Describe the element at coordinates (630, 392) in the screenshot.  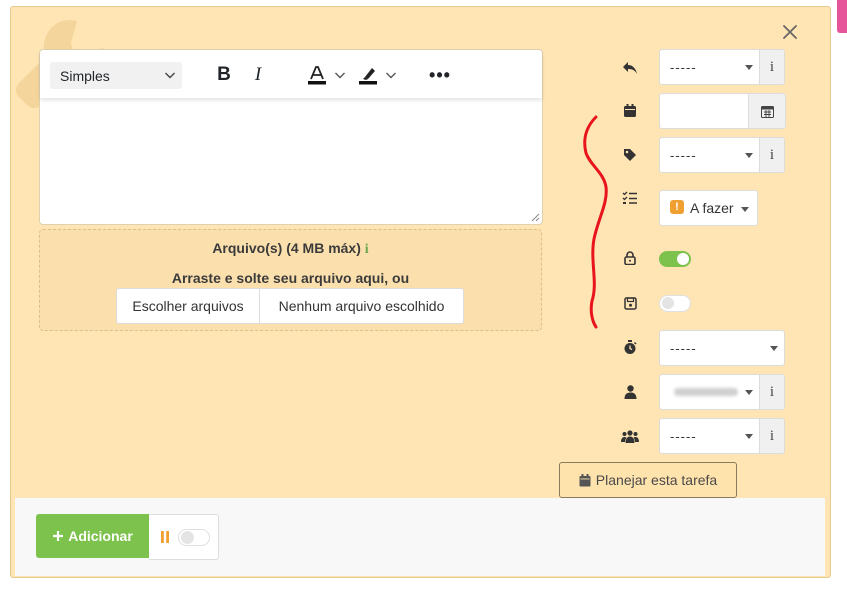
I see `user-icon` at that location.